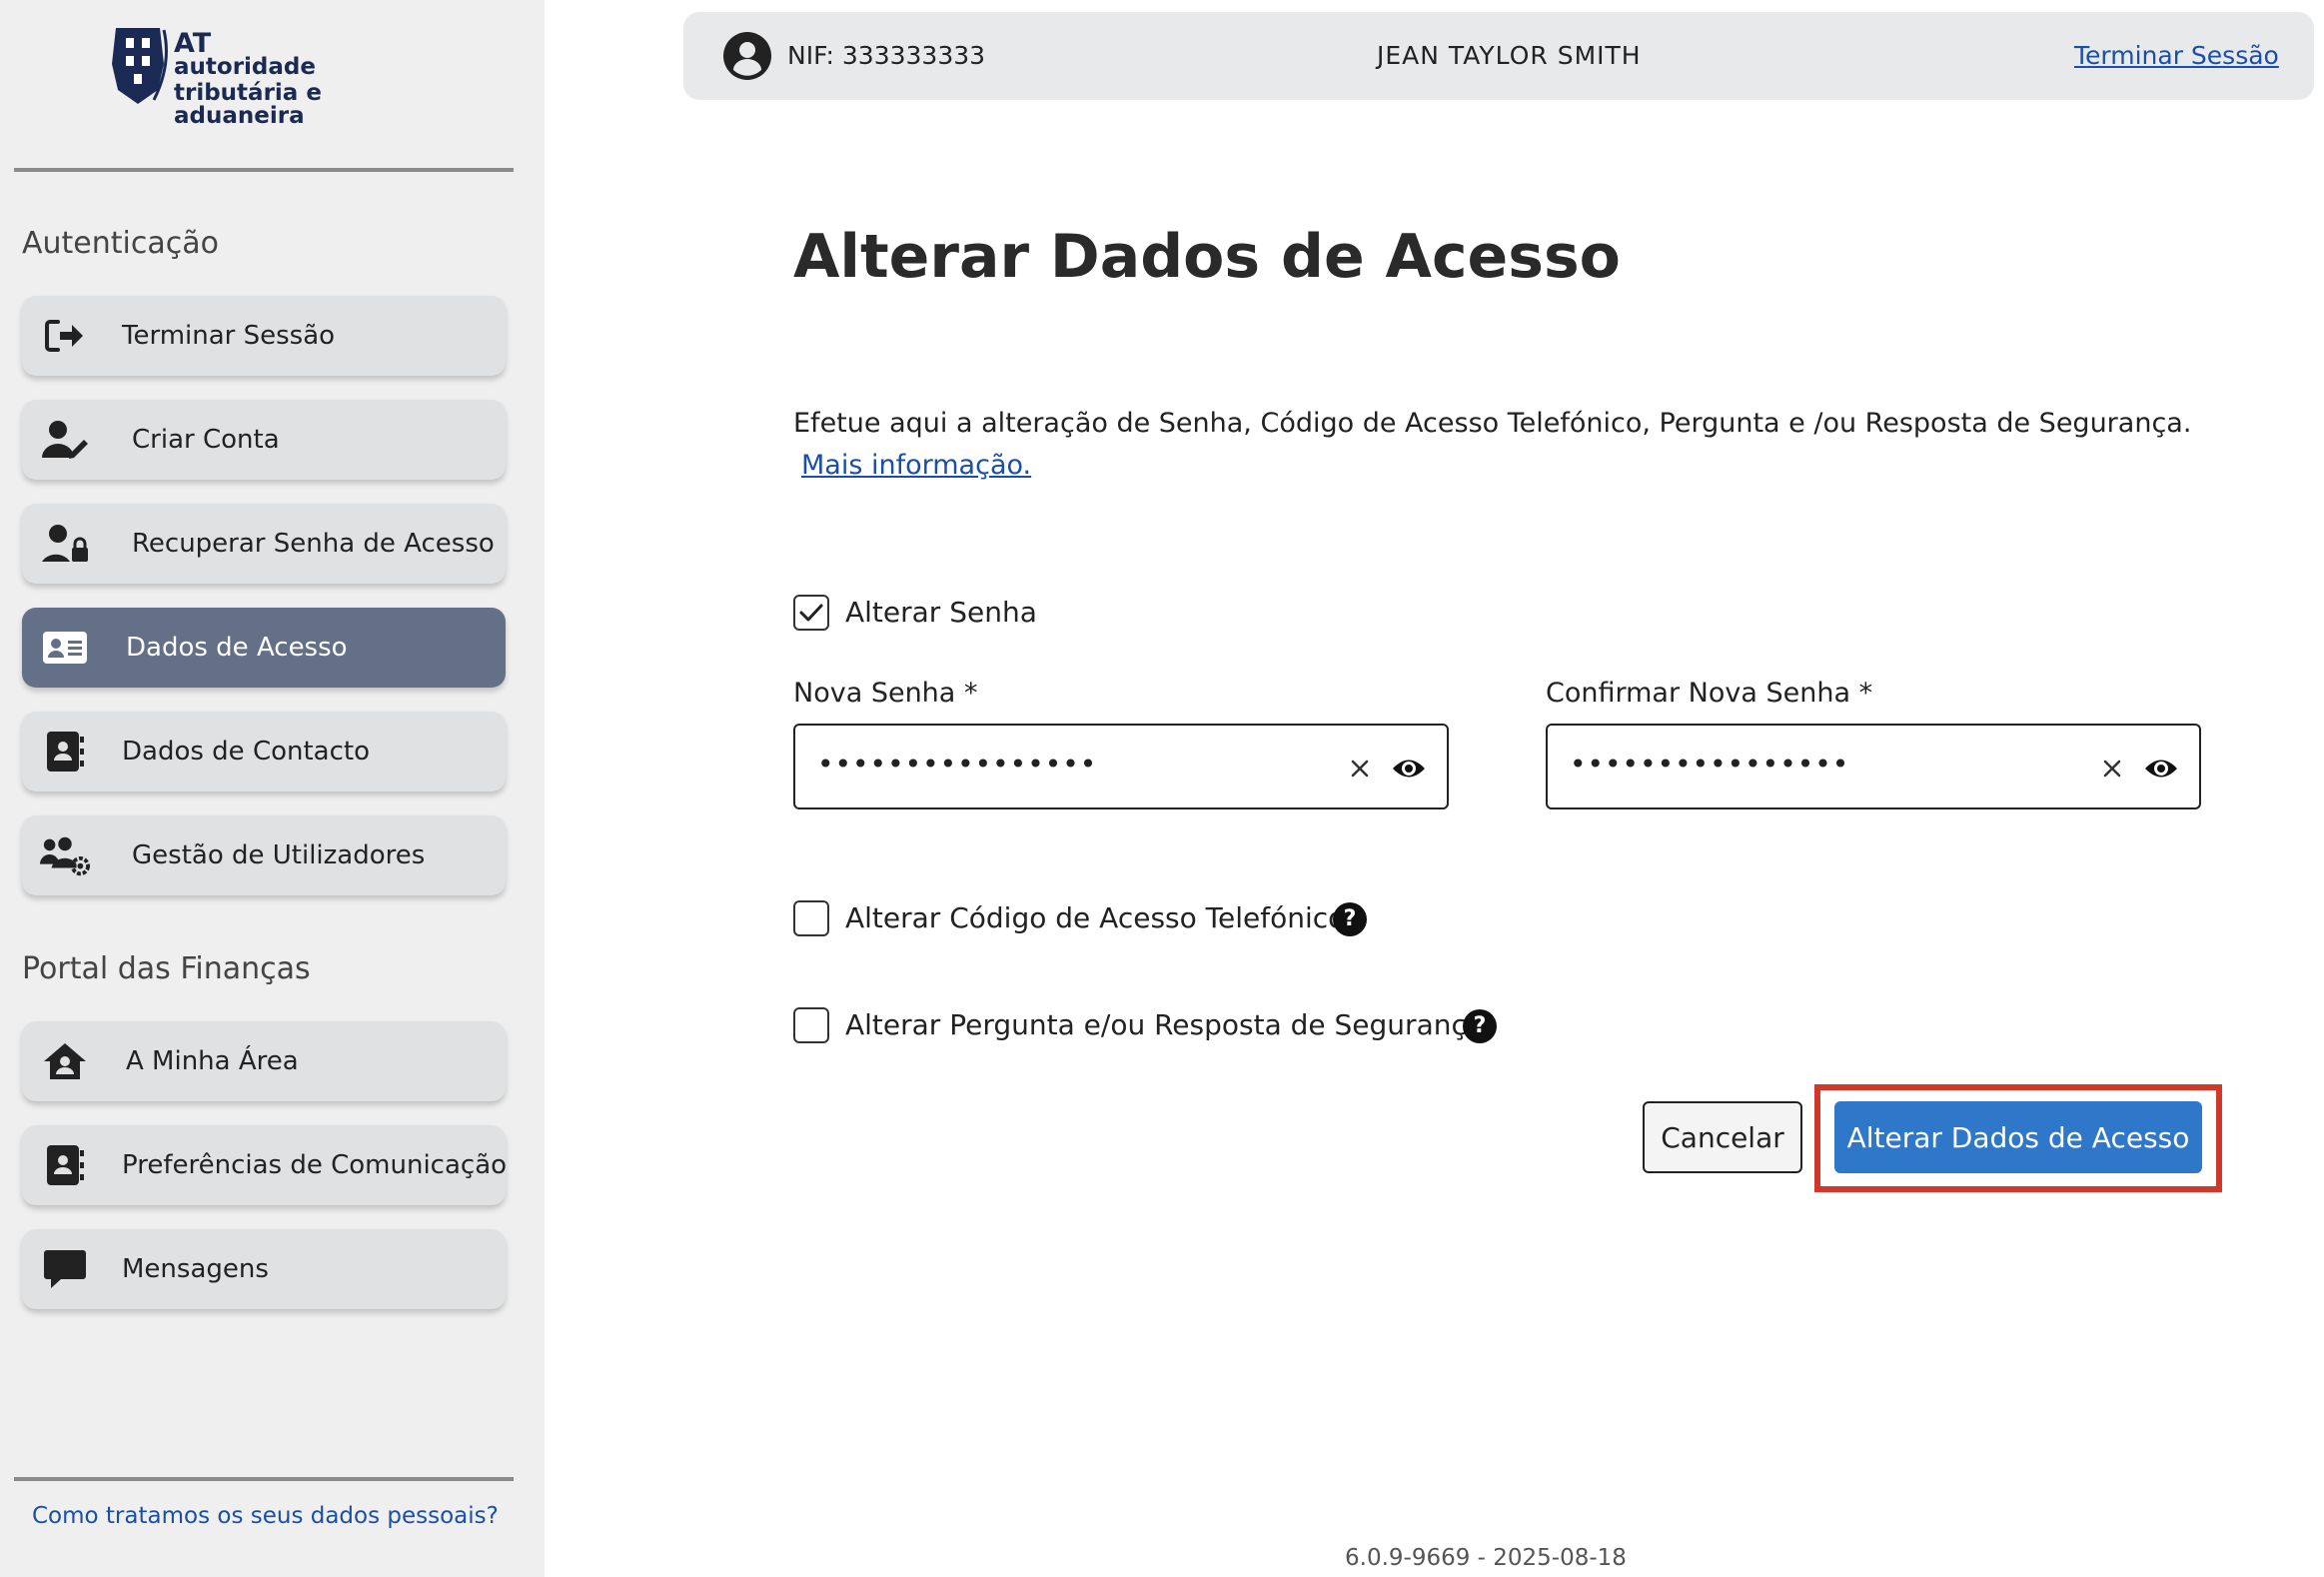  Describe the element at coordinates (1722, 1137) in the screenshot. I see `cancel-button: Cancelar` at that location.